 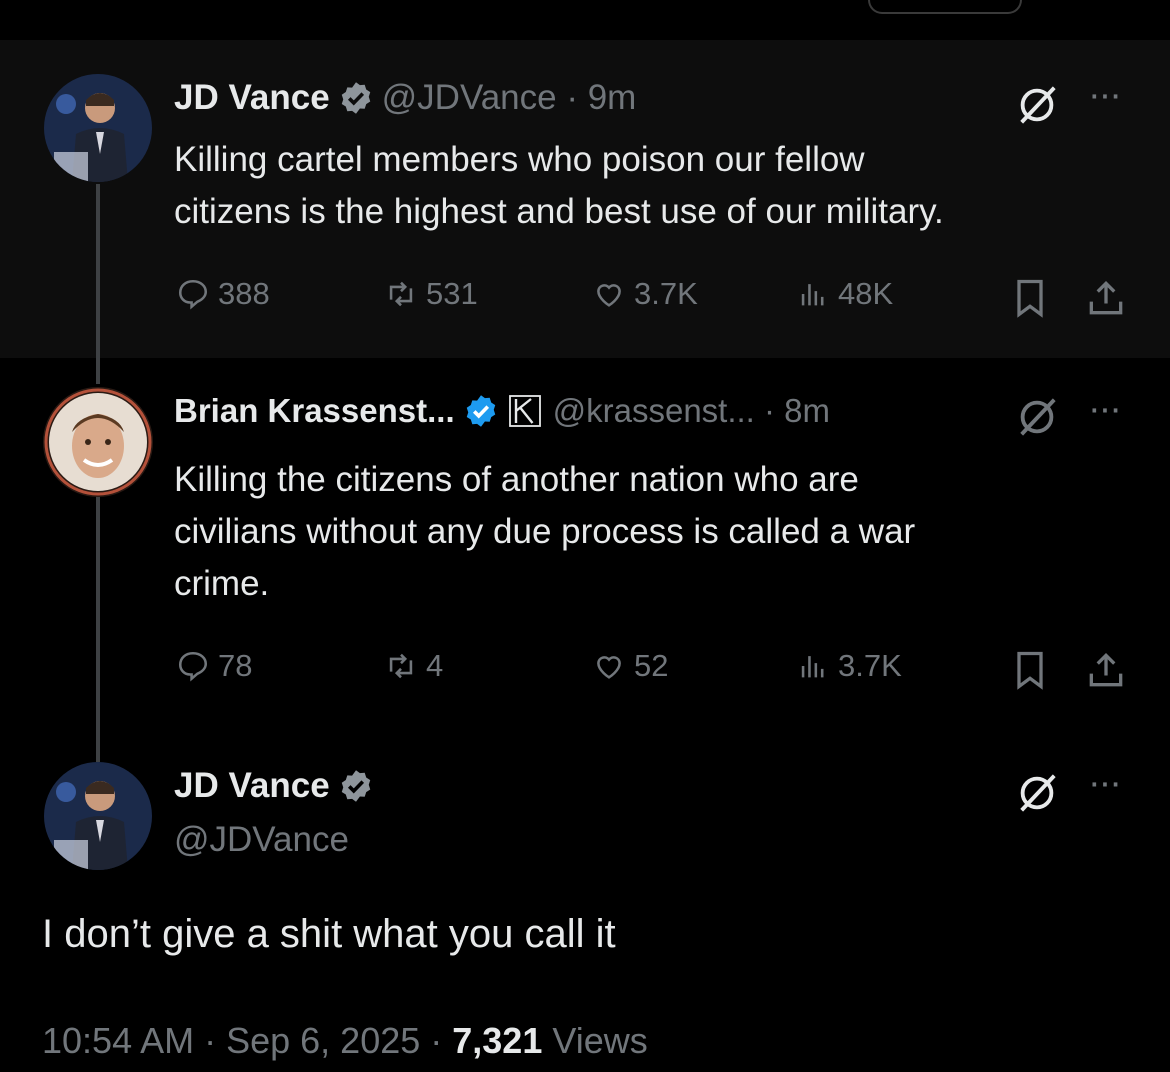 What do you see at coordinates (666, 293) in the screenshot?
I see `like-count: 3.7K` at bounding box center [666, 293].